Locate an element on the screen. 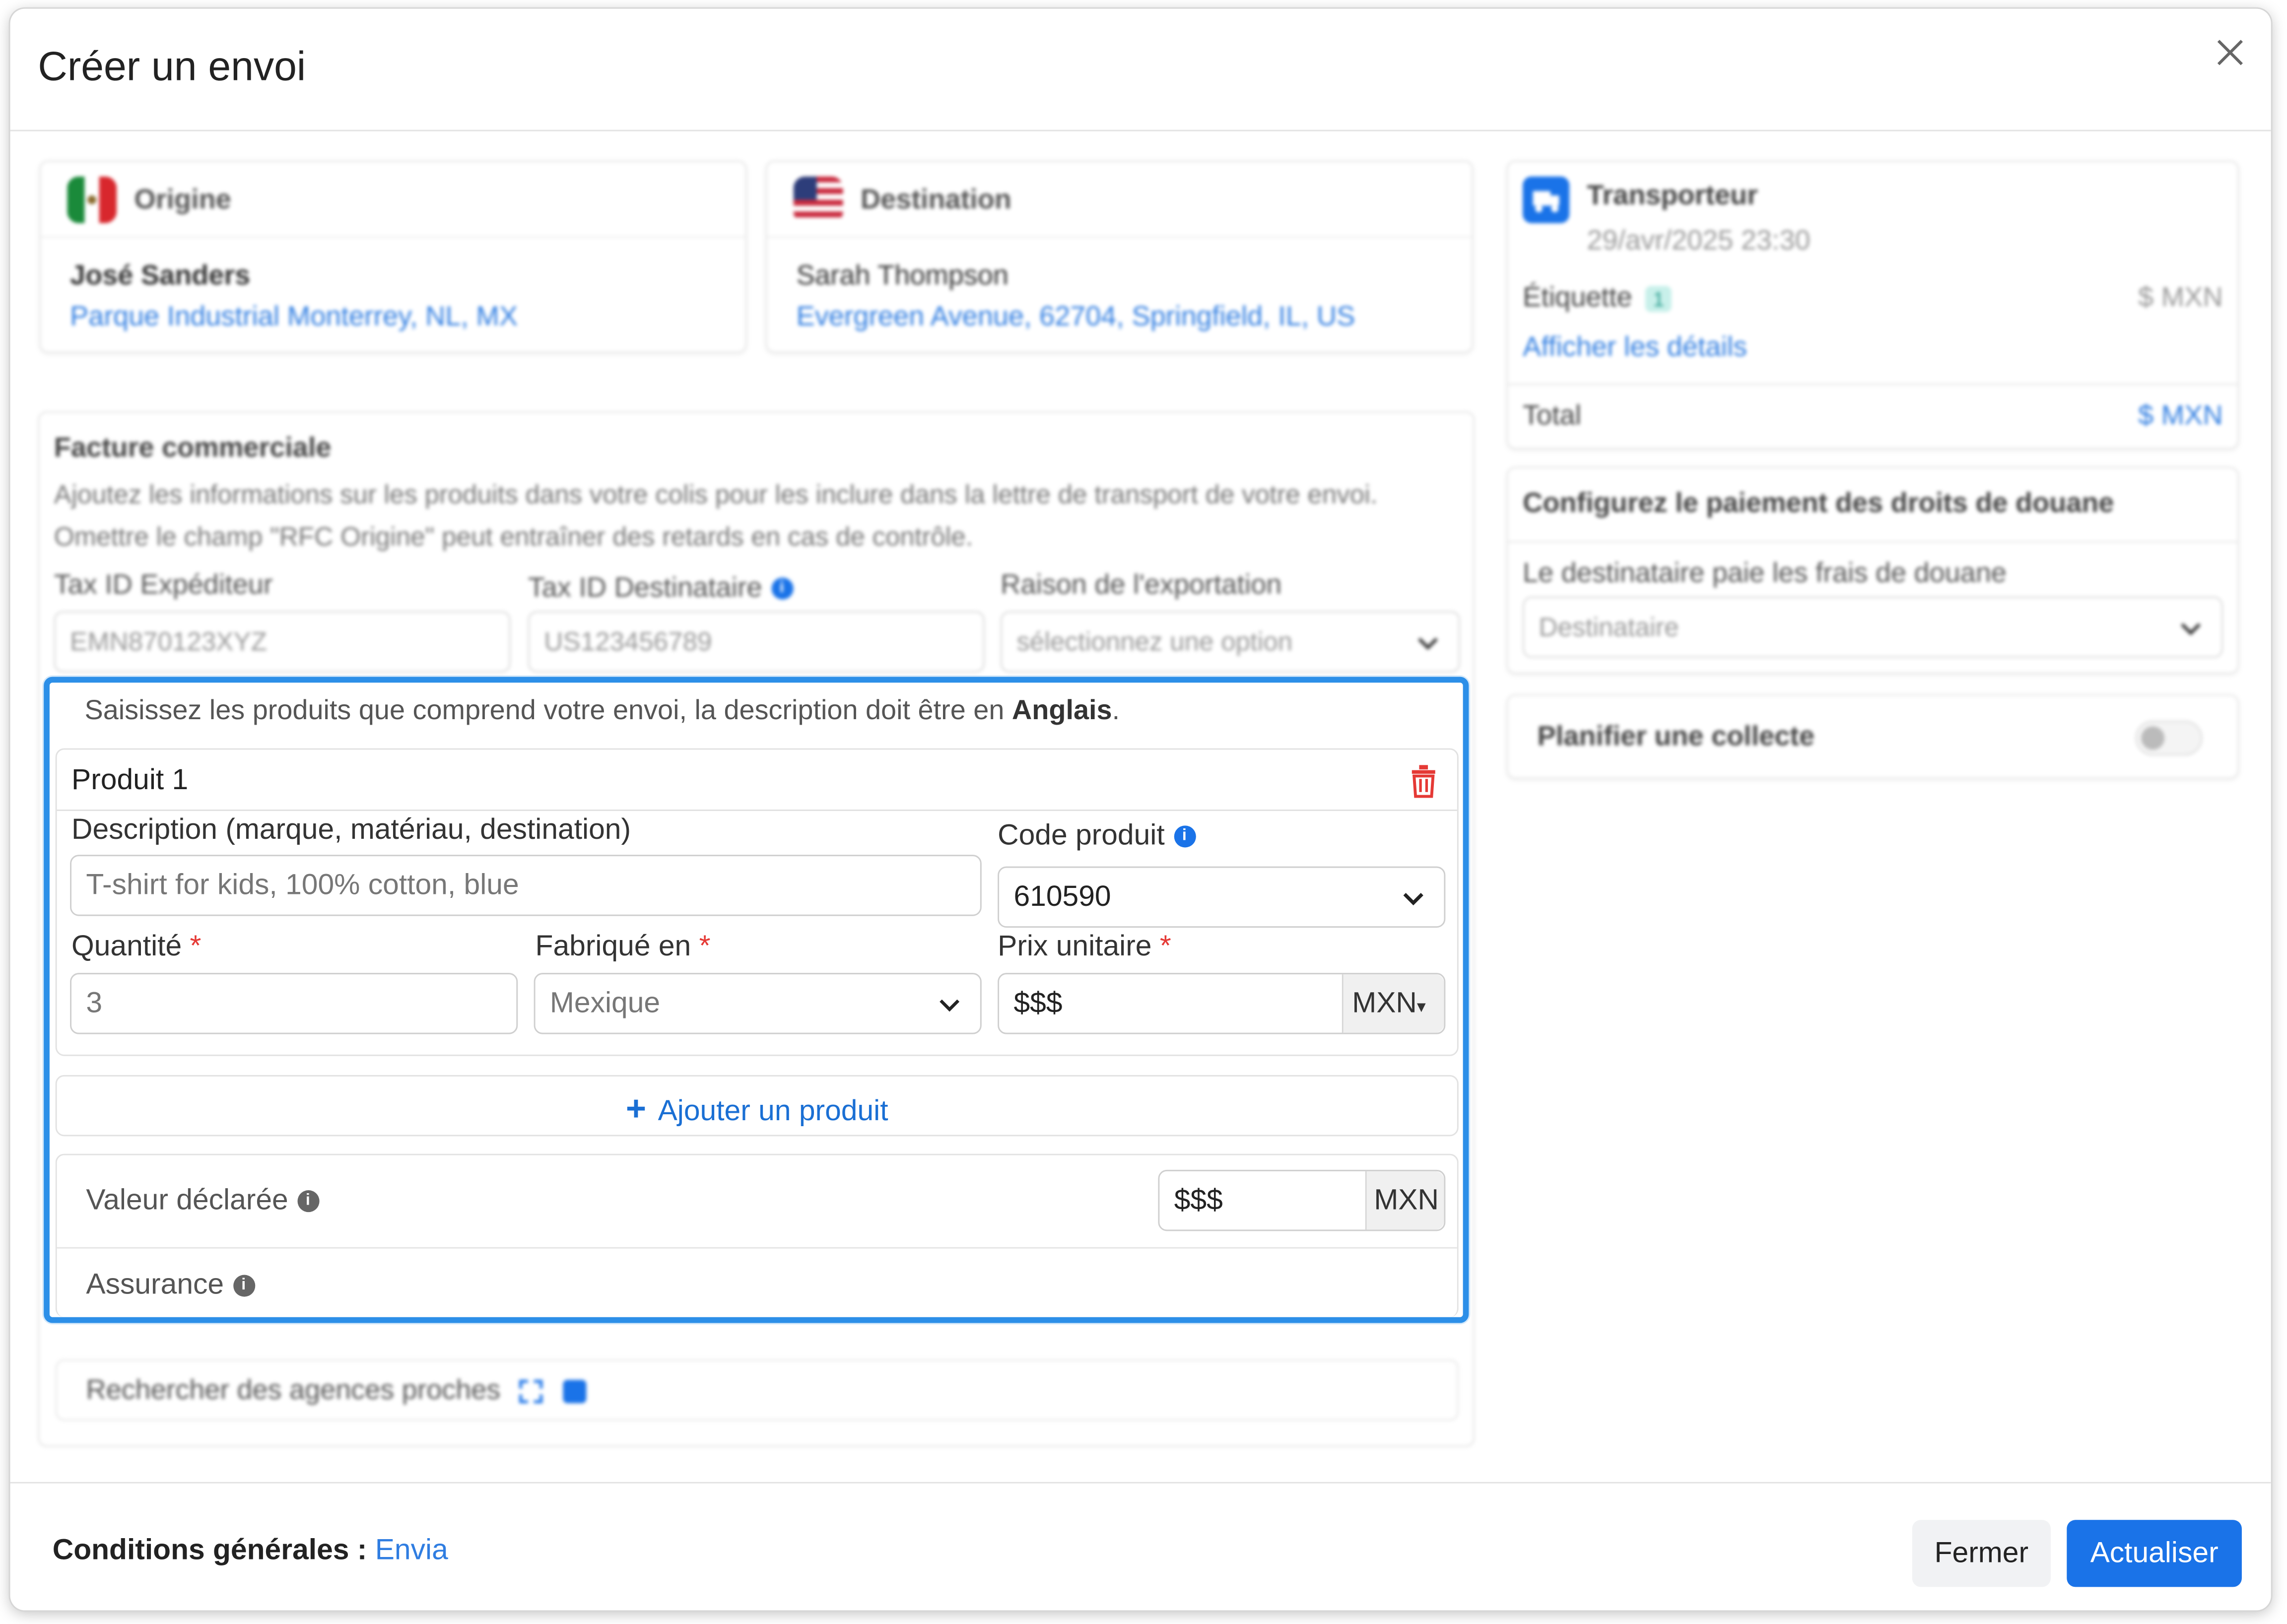 The width and height of the screenshot is (2287, 1624). made-in-value: Mexique is located at coordinates (605, 1003).